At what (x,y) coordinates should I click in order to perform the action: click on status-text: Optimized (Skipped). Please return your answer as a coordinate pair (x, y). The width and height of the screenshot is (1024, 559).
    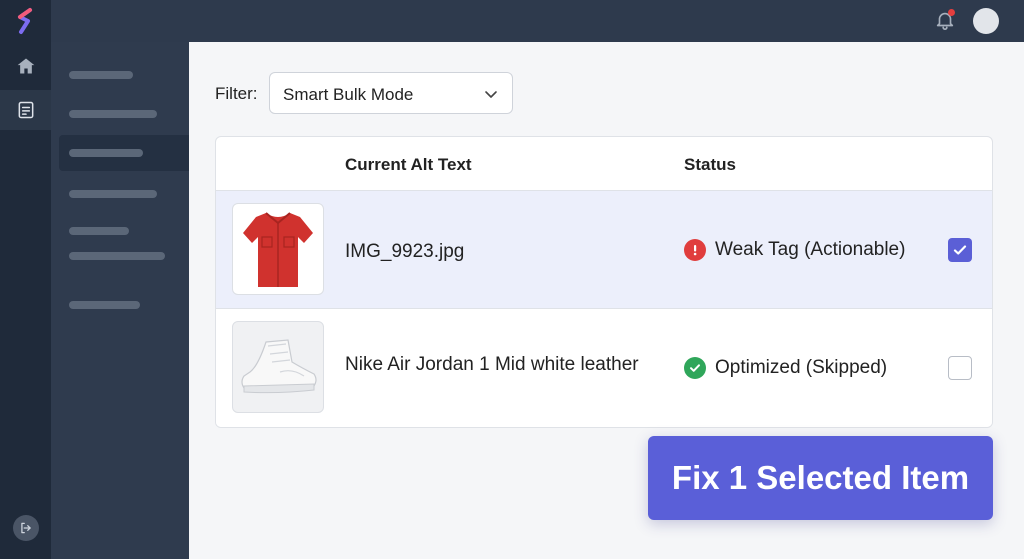
    Looking at the image, I should click on (801, 367).